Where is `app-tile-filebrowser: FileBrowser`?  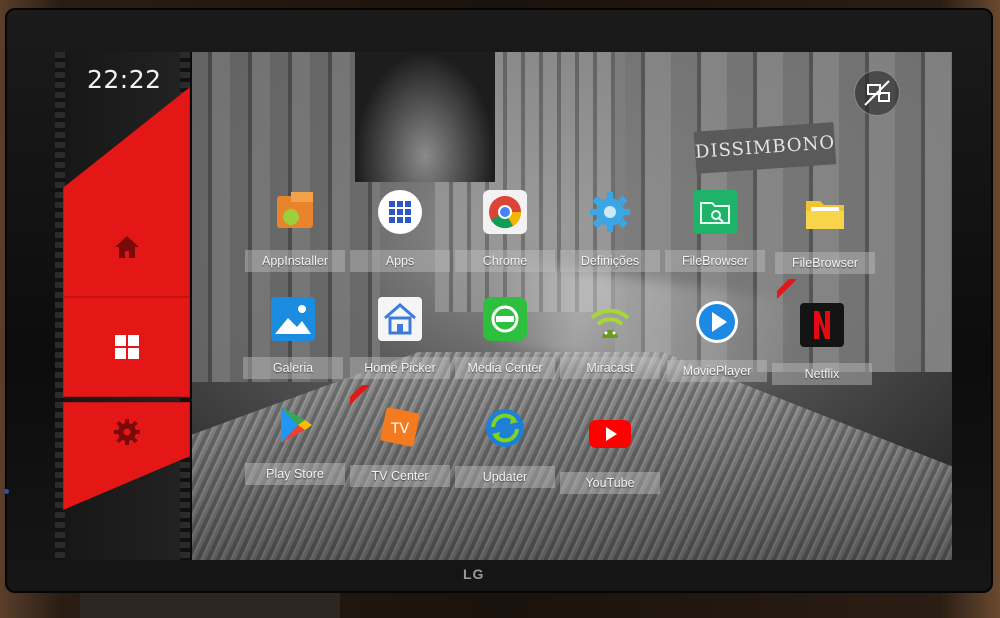
app-tile-filebrowser: FileBrowser is located at coordinates (715, 230).